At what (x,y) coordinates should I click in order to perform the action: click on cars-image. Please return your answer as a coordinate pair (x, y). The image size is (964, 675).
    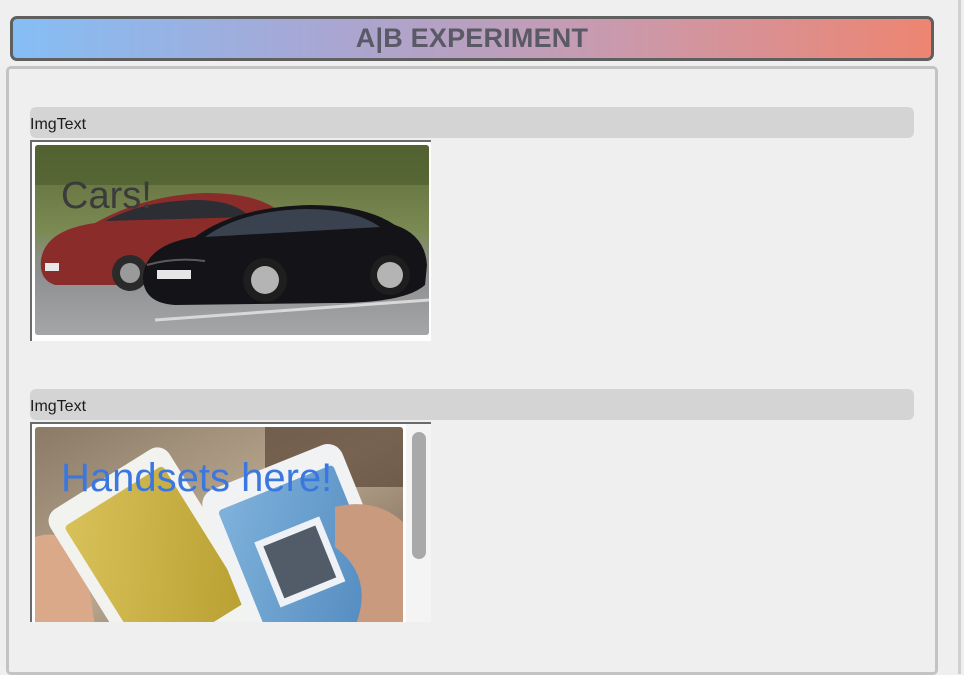
    Looking at the image, I should click on (232, 240).